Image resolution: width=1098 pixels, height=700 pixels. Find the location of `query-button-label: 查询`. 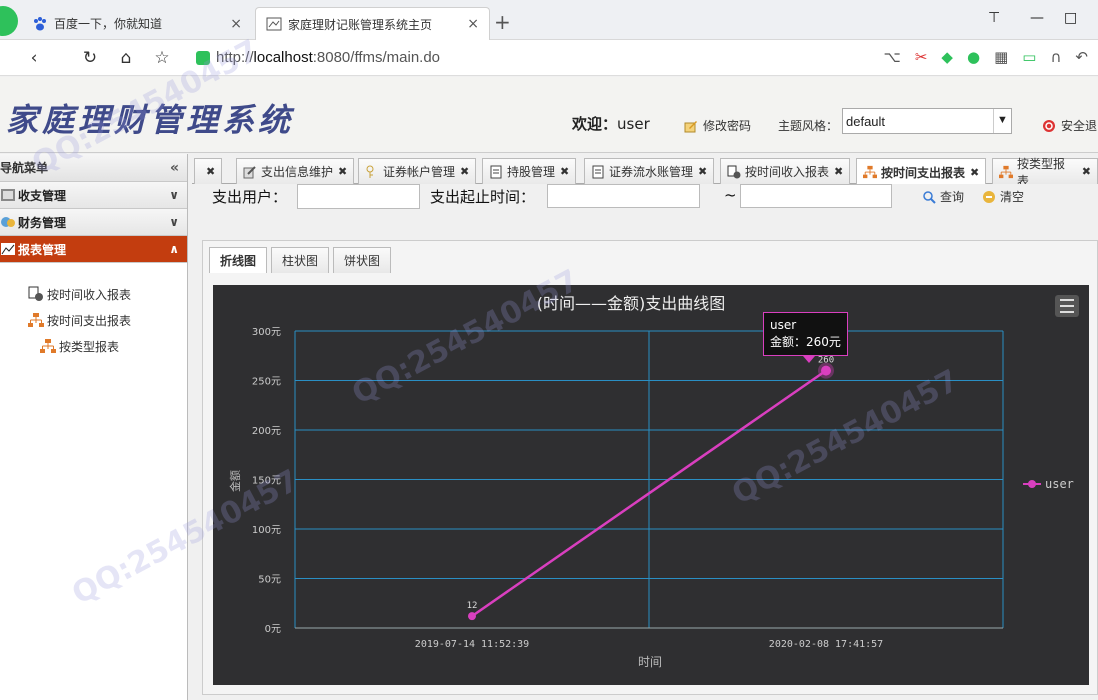

query-button-label: 查询 is located at coordinates (952, 197).